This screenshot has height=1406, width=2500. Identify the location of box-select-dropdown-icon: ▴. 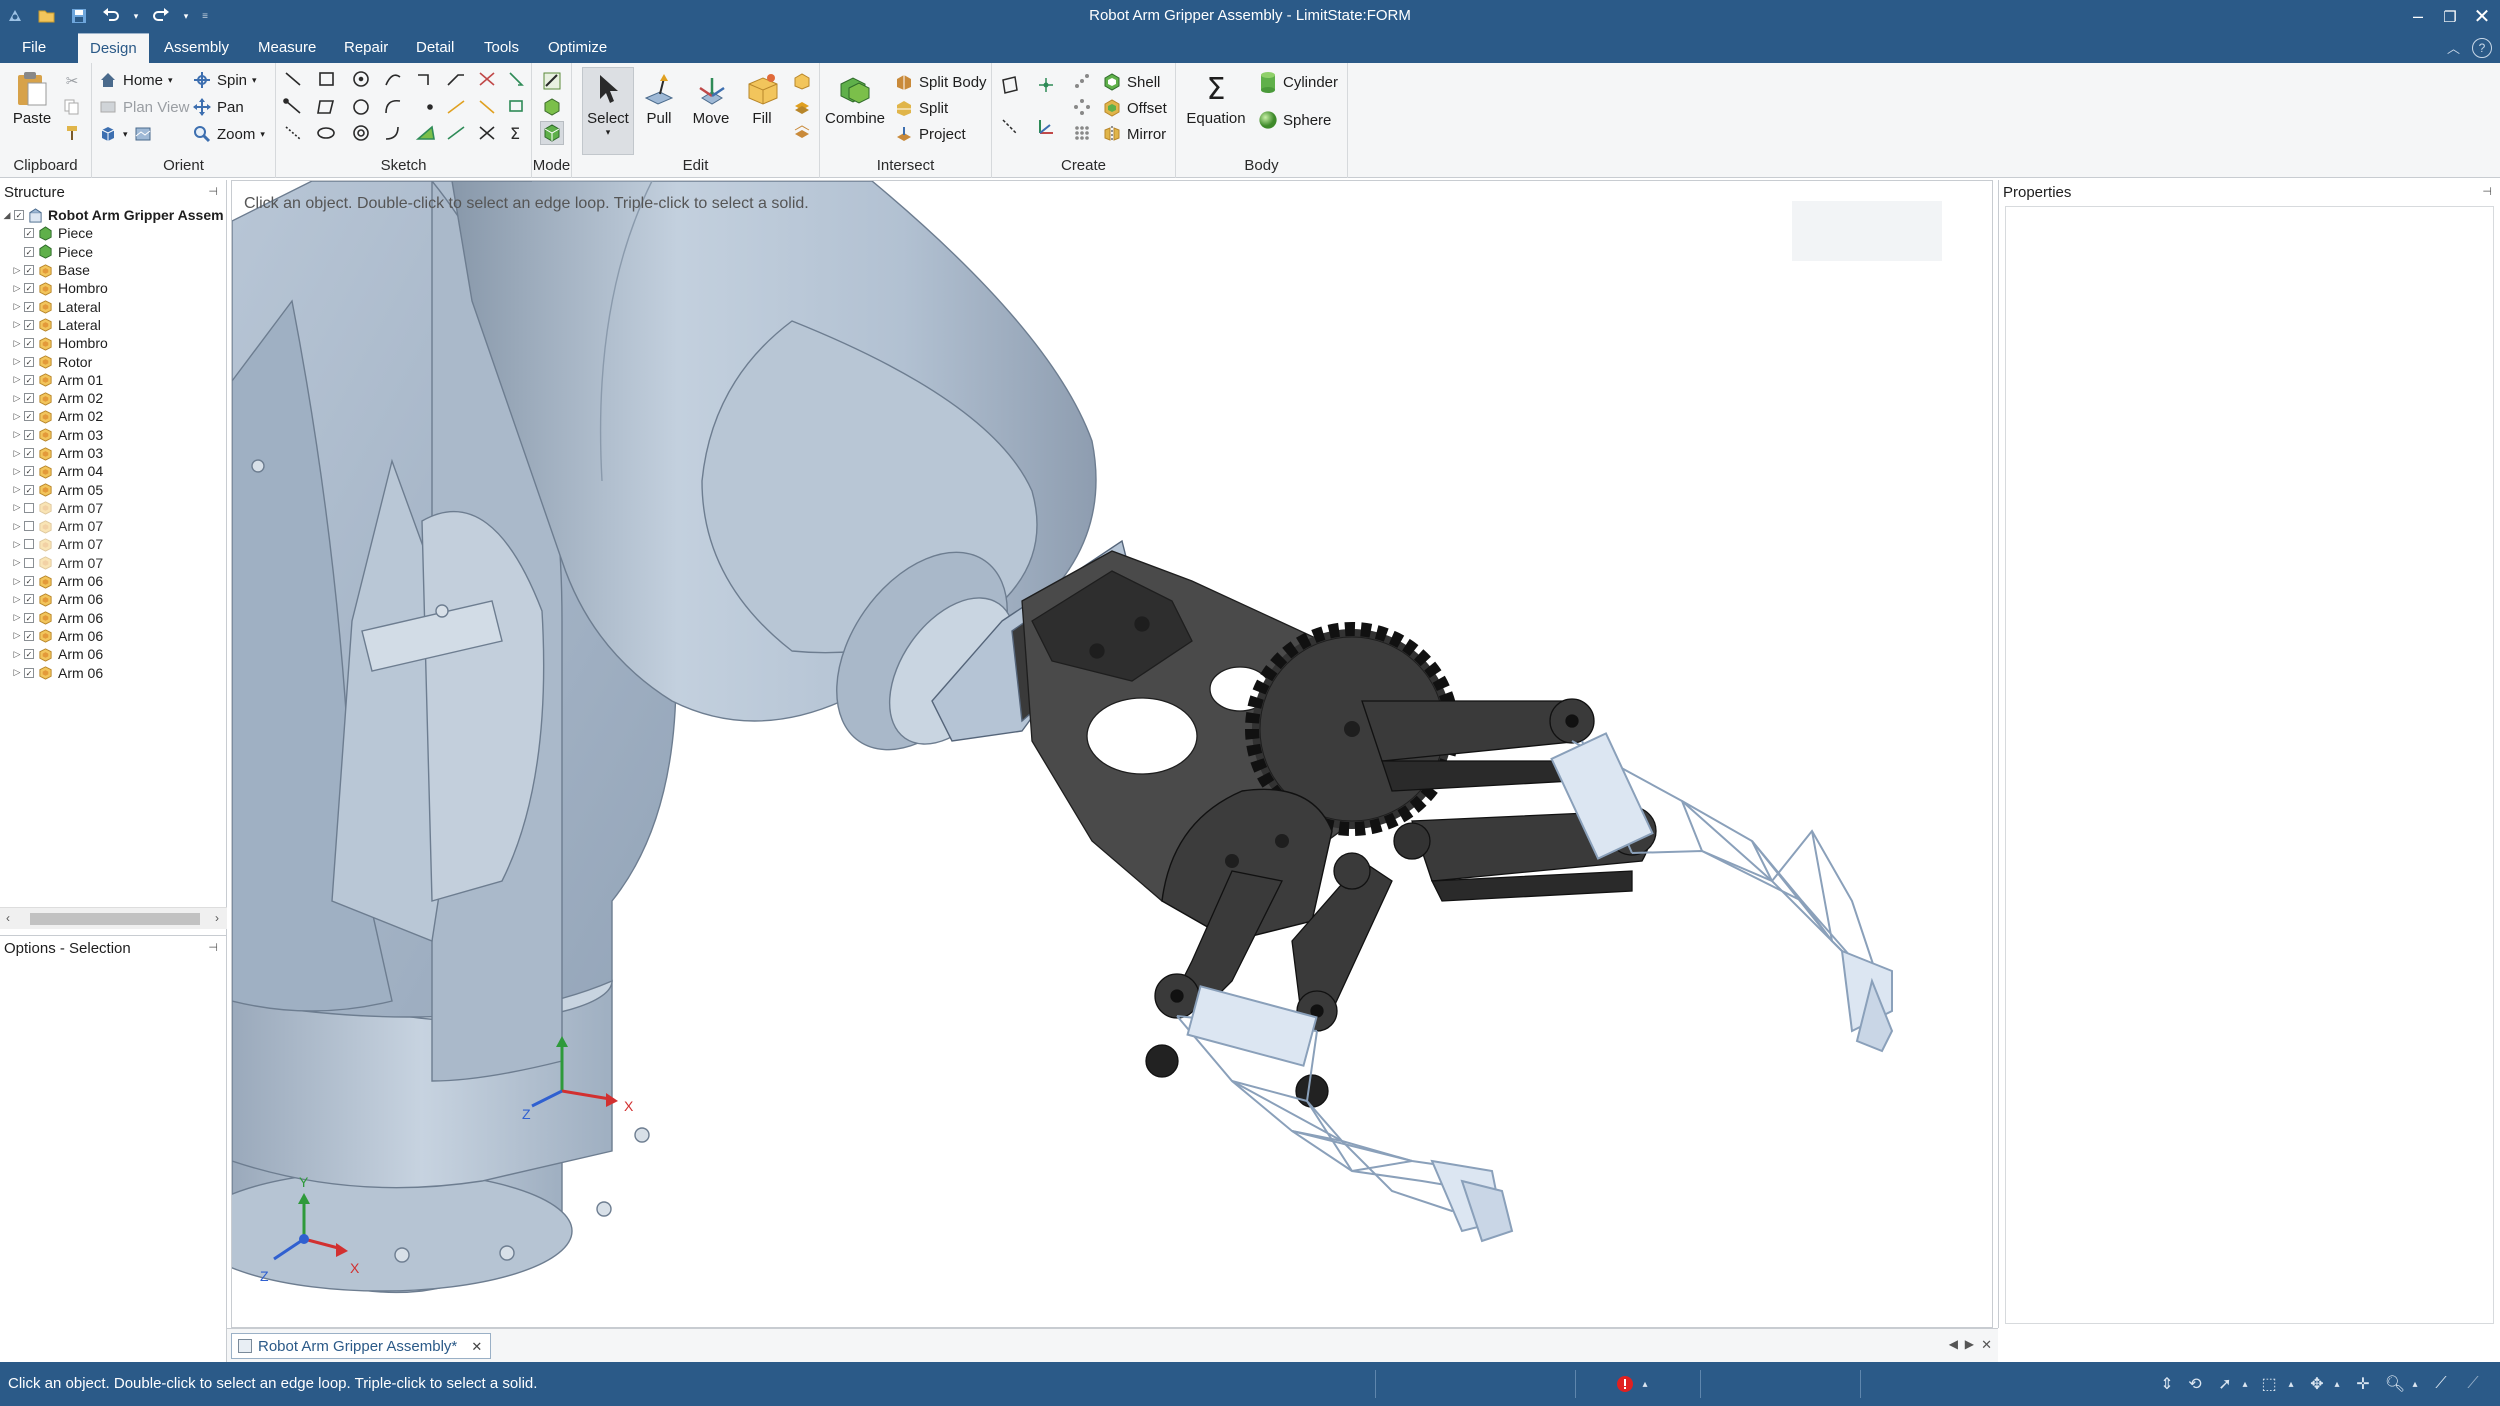
(2291, 1384).